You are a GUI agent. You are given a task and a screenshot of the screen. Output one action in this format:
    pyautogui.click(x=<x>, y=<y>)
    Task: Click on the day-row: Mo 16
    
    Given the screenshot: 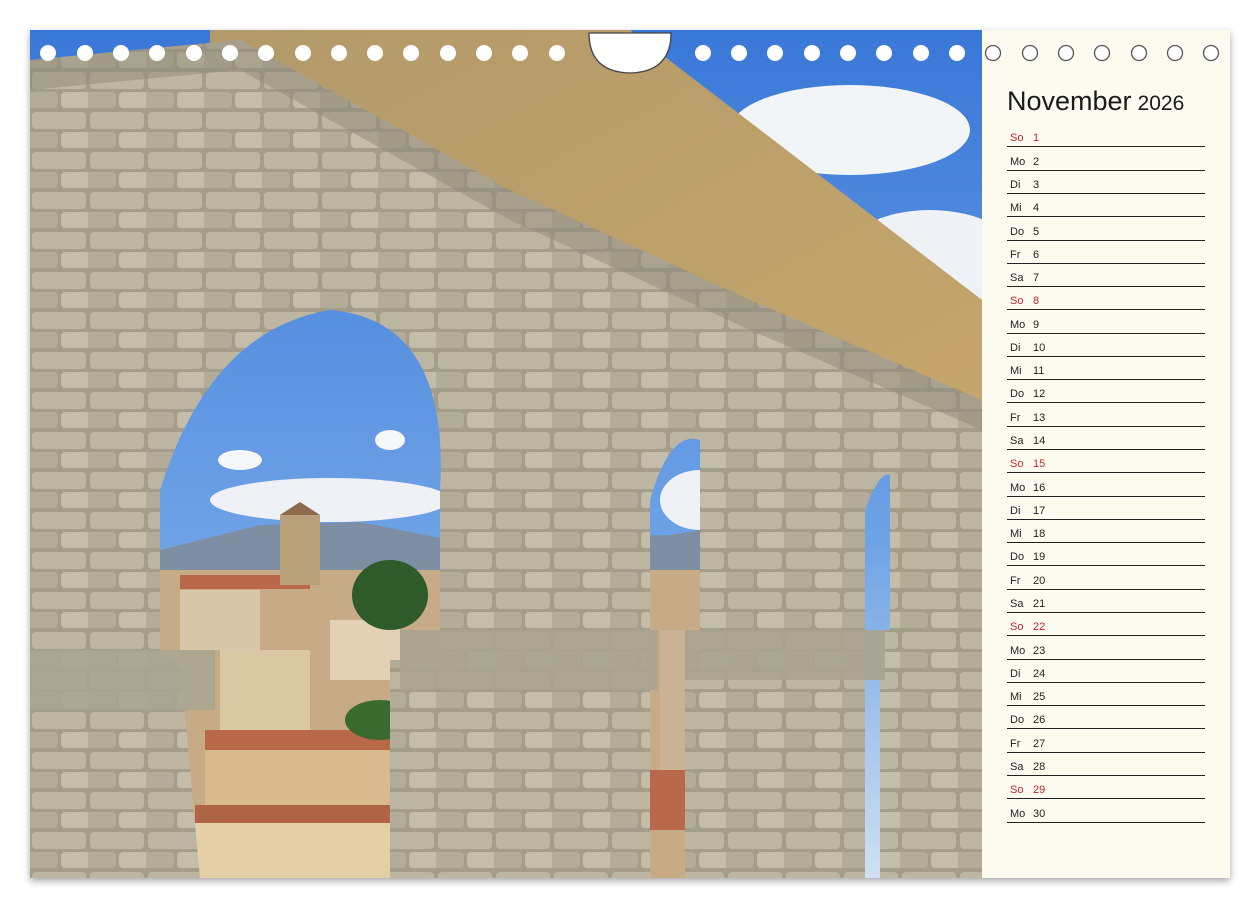 What is the action you would take?
    pyautogui.click(x=1106, y=486)
    